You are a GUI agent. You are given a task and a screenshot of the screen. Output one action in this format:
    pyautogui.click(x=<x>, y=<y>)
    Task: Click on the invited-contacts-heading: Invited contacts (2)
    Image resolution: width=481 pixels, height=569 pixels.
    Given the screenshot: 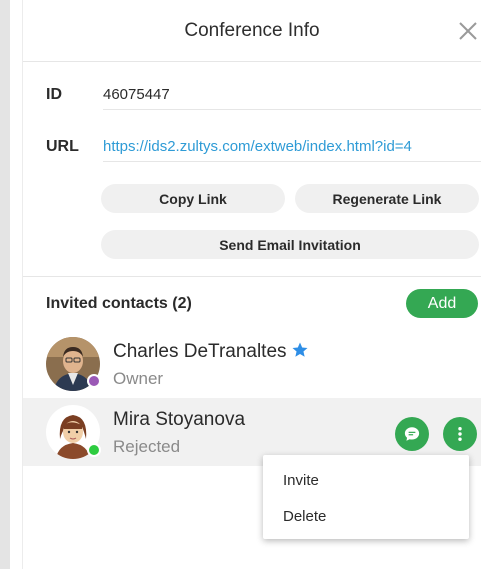 What is the action you would take?
    pyautogui.click(x=119, y=303)
    